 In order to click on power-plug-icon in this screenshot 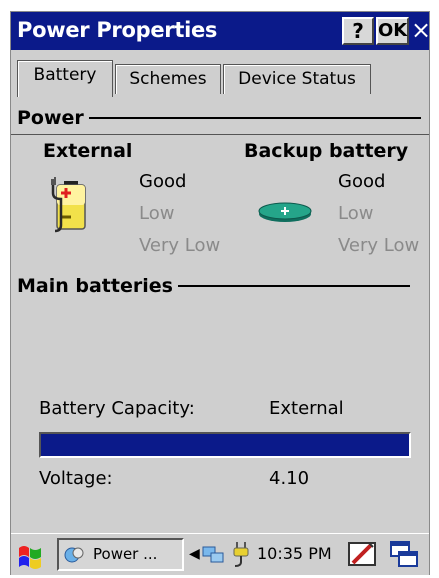, I will do `click(242, 554)`.